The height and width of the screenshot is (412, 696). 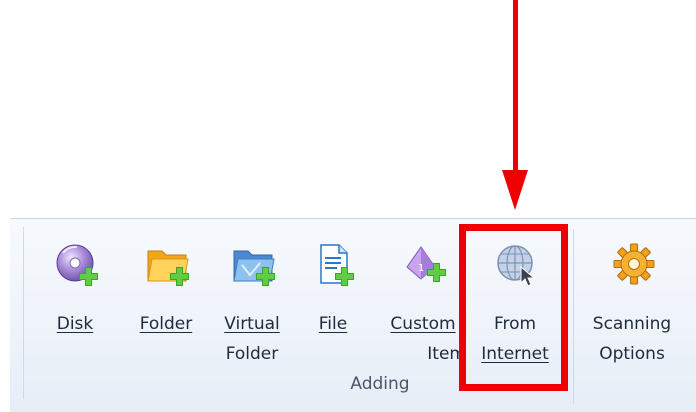 What do you see at coordinates (76, 265) in the screenshot?
I see `disk-add-icon` at bounding box center [76, 265].